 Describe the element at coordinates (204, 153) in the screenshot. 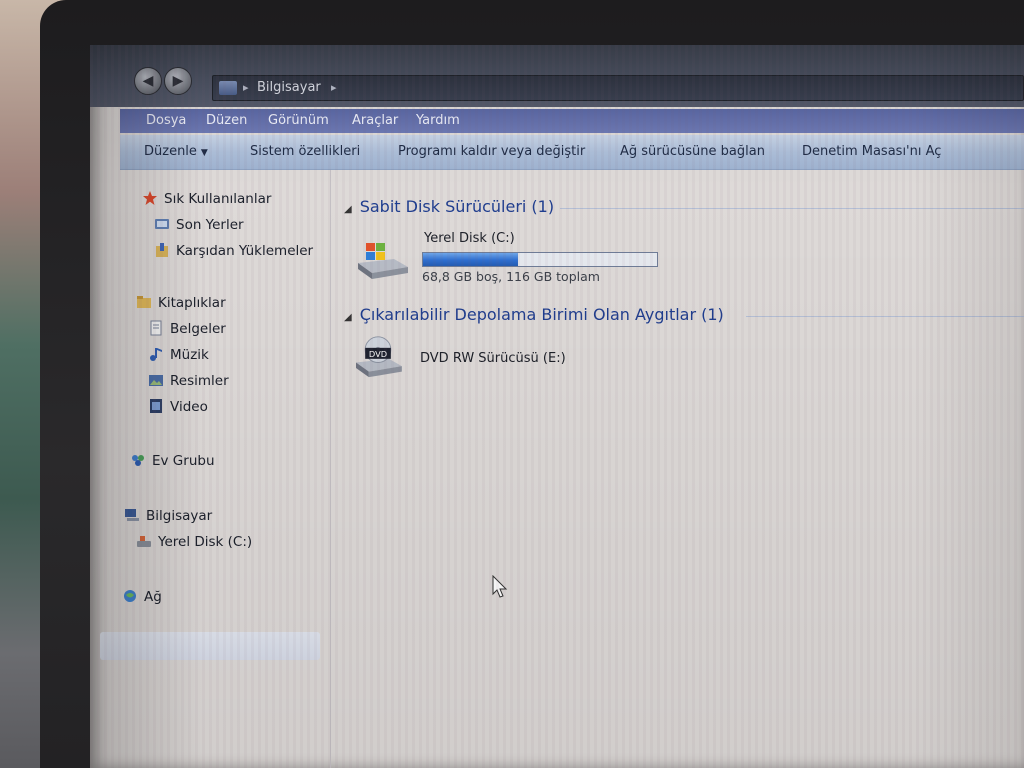

I see `chevron-down-icon: ▼` at that location.